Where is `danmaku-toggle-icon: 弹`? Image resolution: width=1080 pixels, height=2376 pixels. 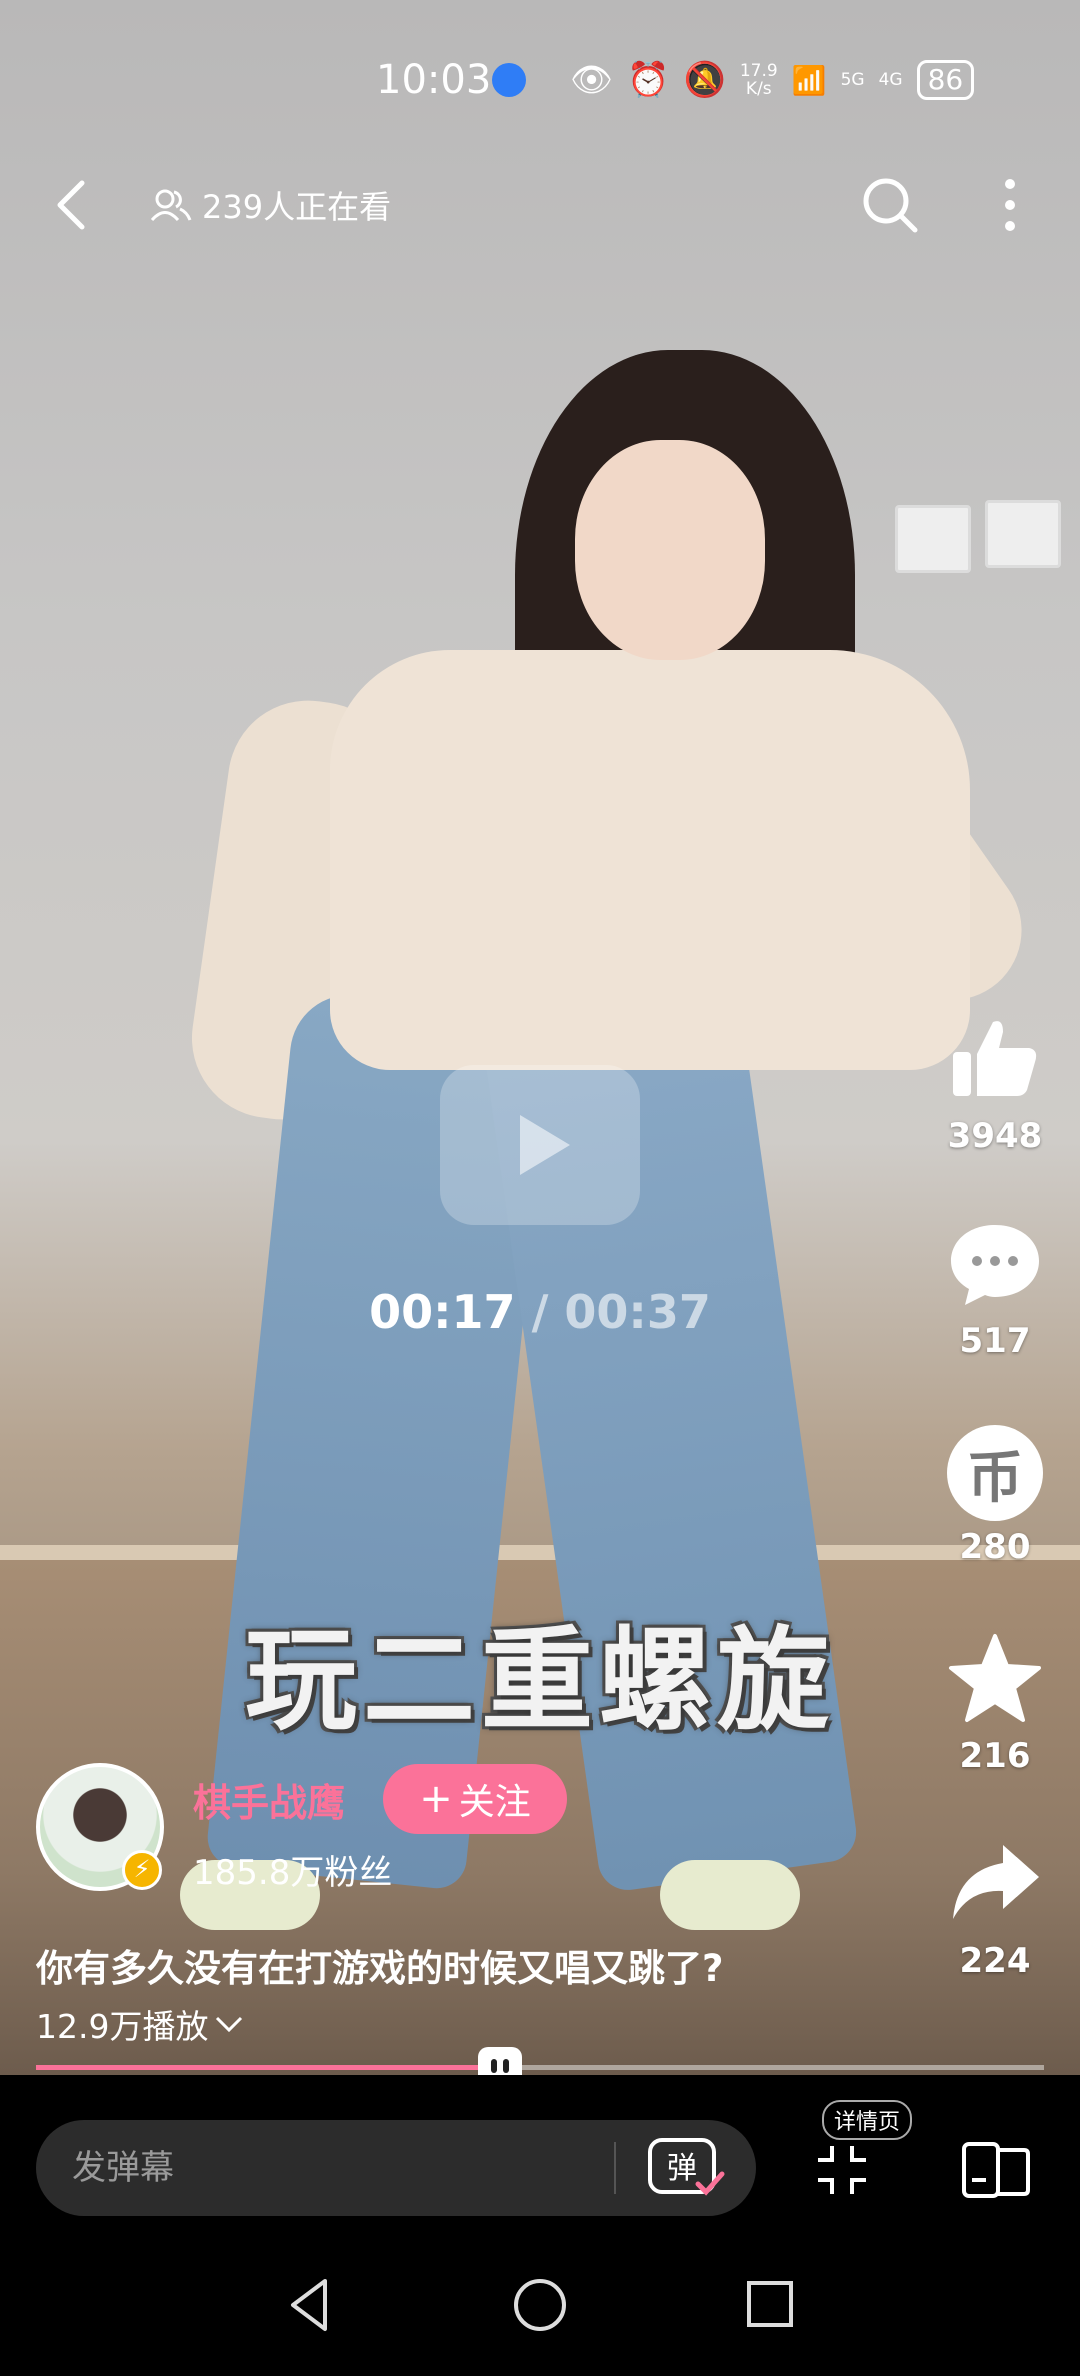
danmaku-toggle-icon: 弹 is located at coordinates (686, 2167).